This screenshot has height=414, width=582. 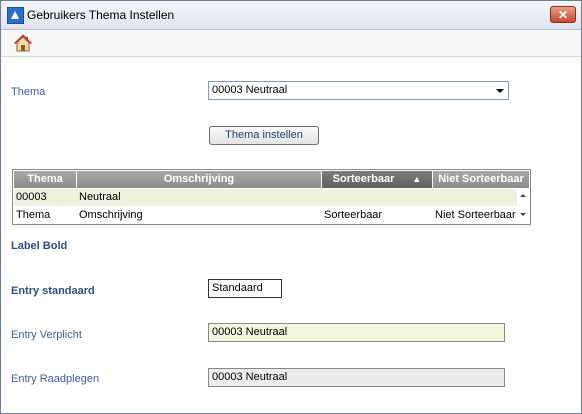 What do you see at coordinates (23, 43) in the screenshot?
I see `home-icon` at bounding box center [23, 43].